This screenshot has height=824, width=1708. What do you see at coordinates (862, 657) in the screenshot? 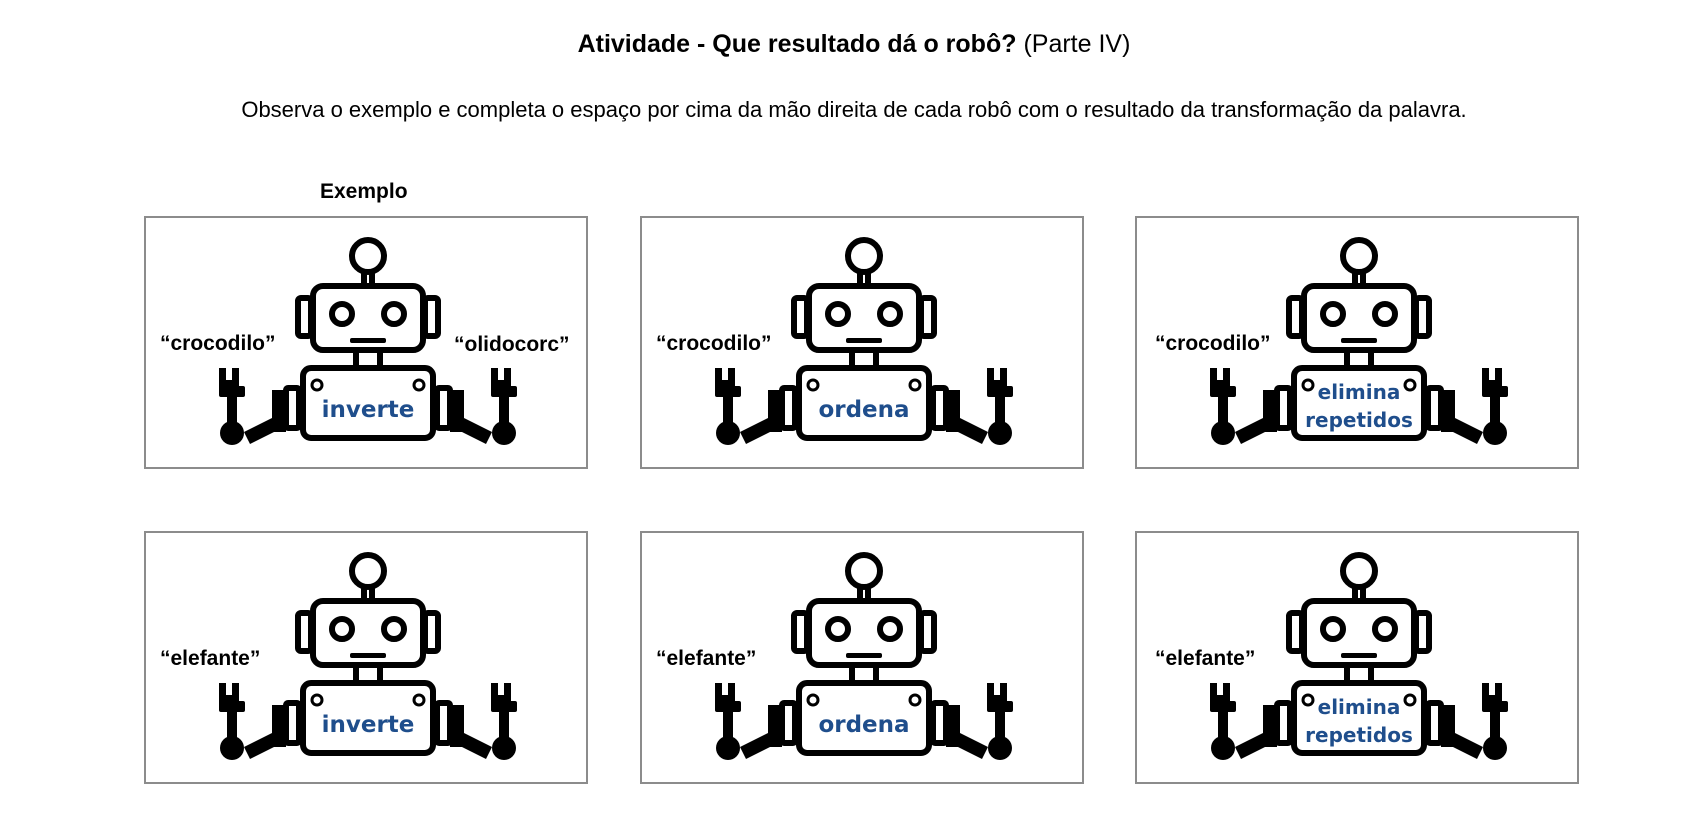
I see `robot-card: “elefante” ordena` at bounding box center [862, 657].